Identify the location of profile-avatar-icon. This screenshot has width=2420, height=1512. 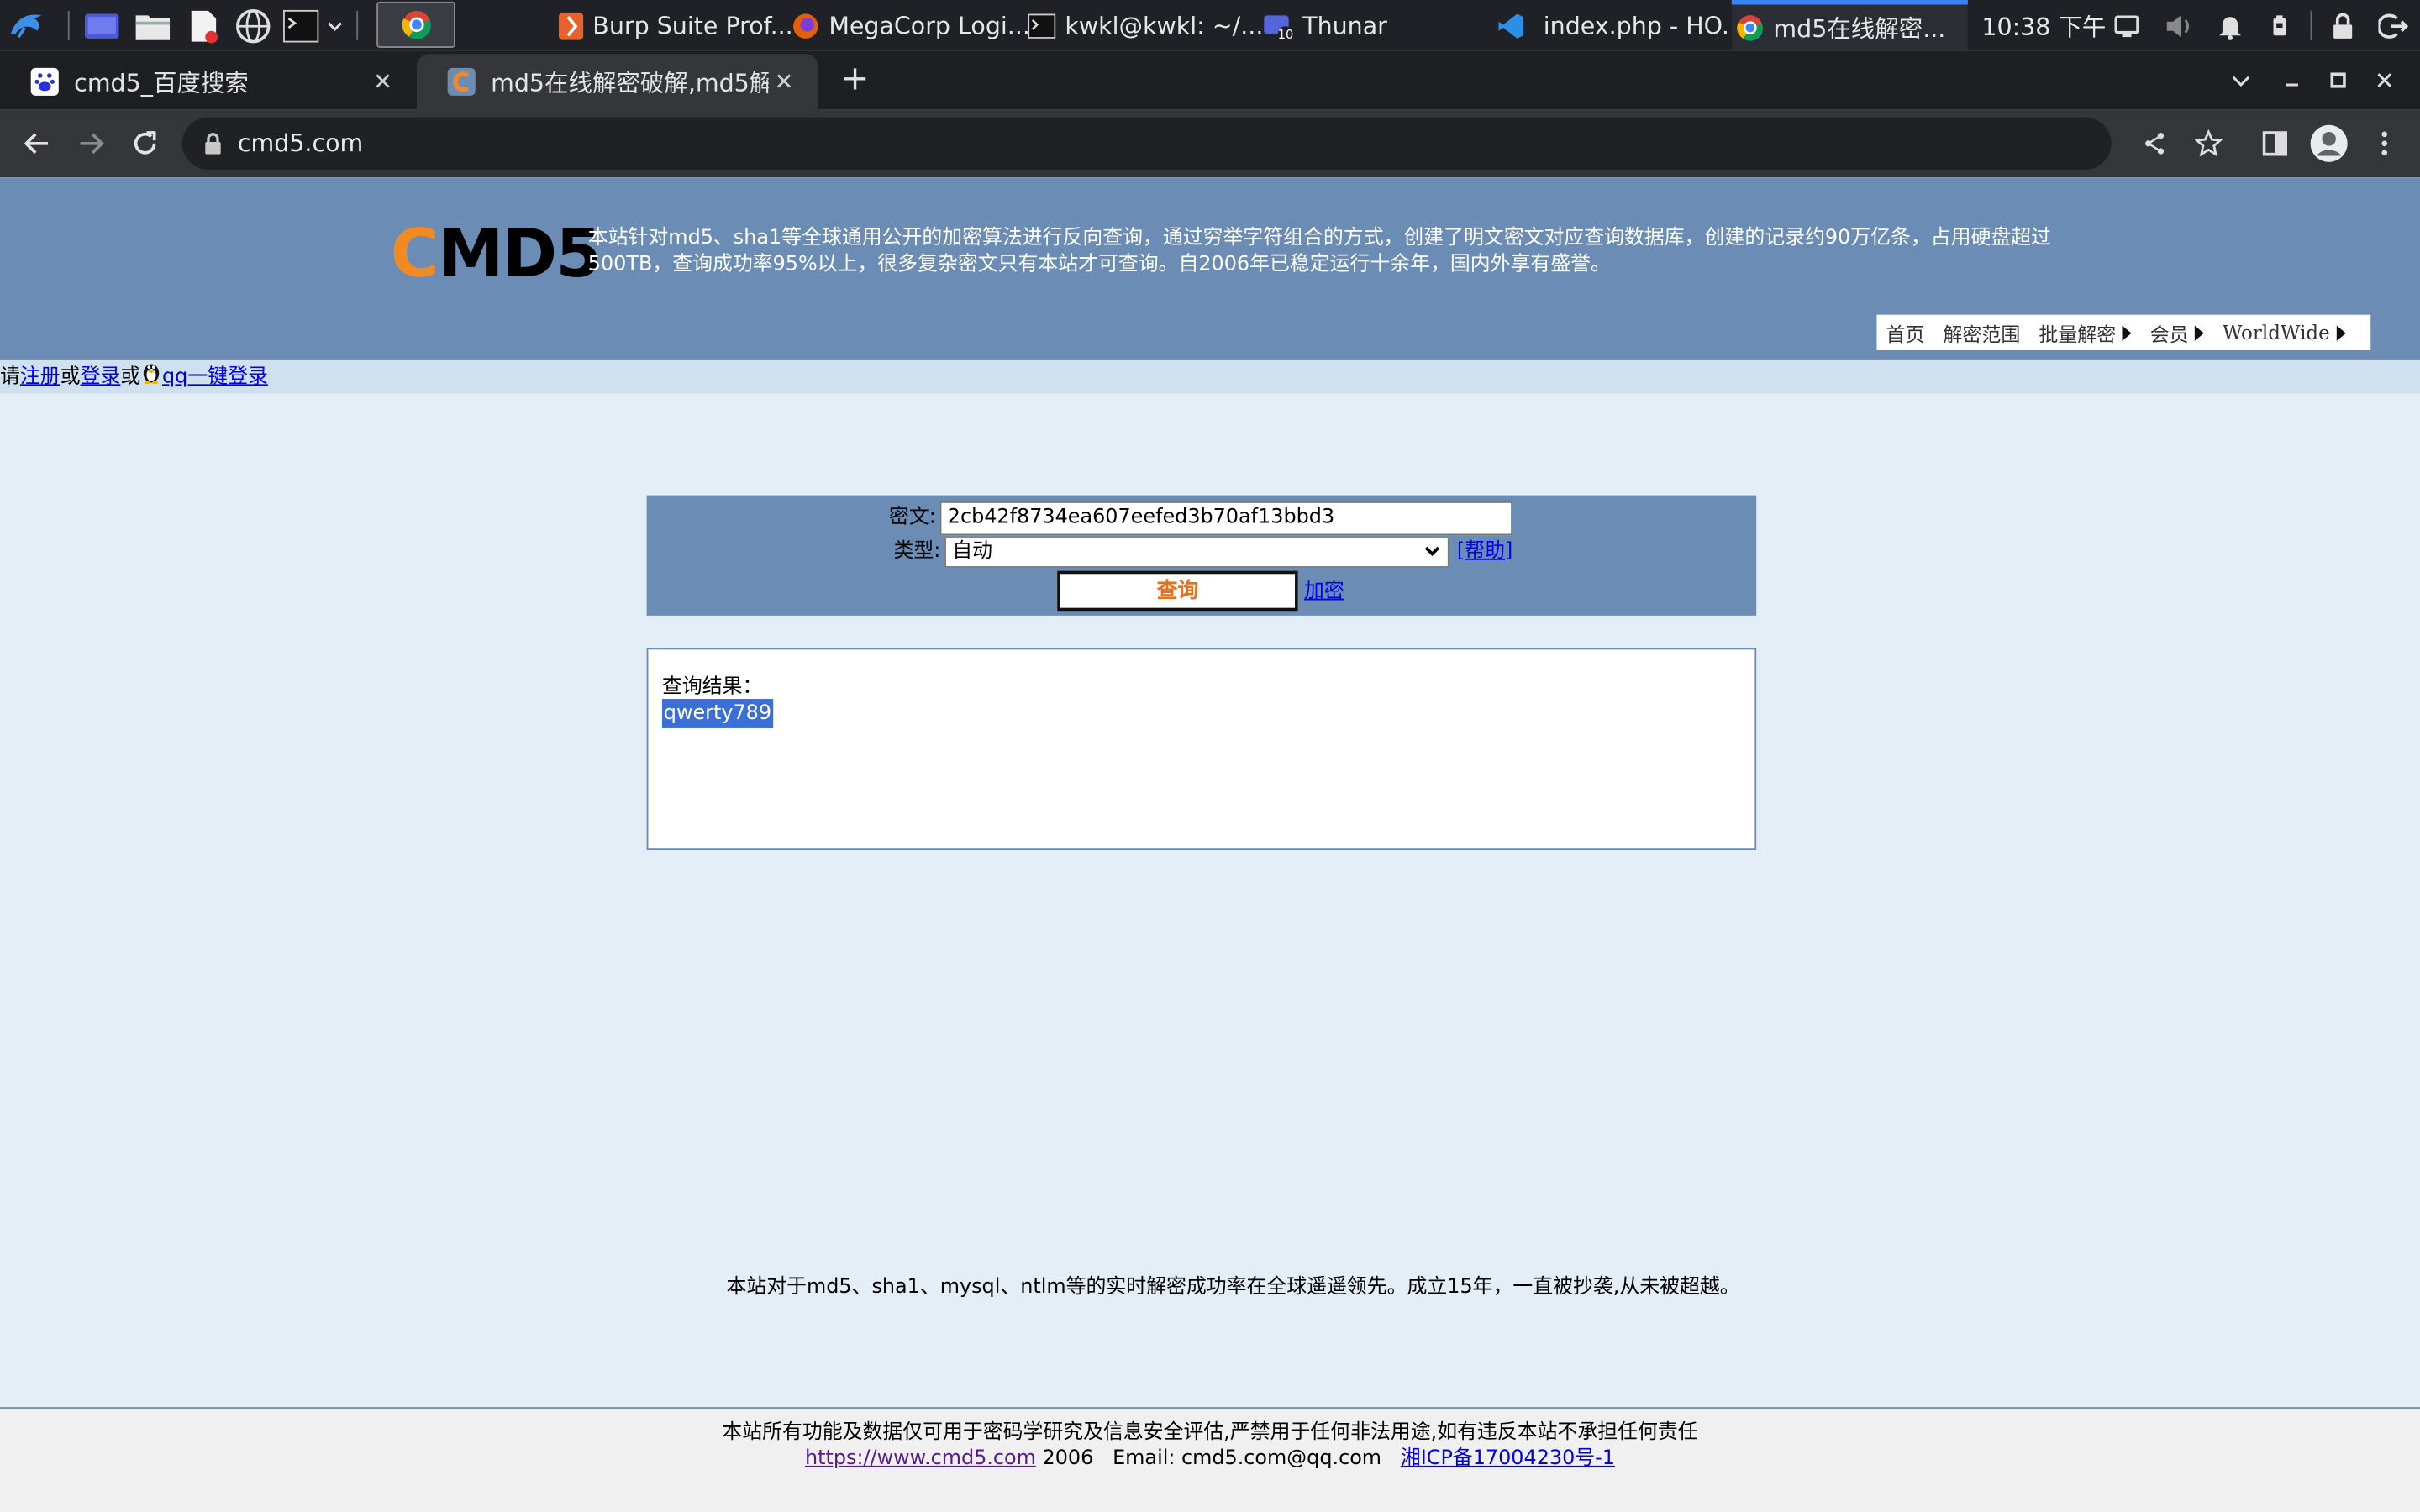
(2329, 143).